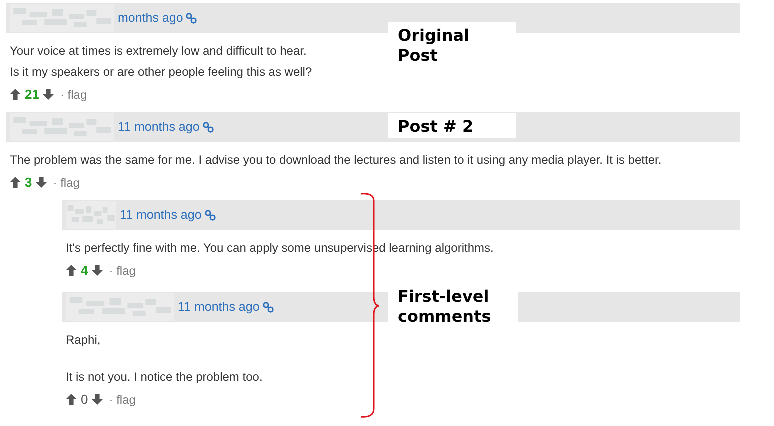 This screenshot has height=426, width=774. Describe the element at coordinates (452, 125) in the screenshot. I see `annotation-label: Post # 2` at that location.